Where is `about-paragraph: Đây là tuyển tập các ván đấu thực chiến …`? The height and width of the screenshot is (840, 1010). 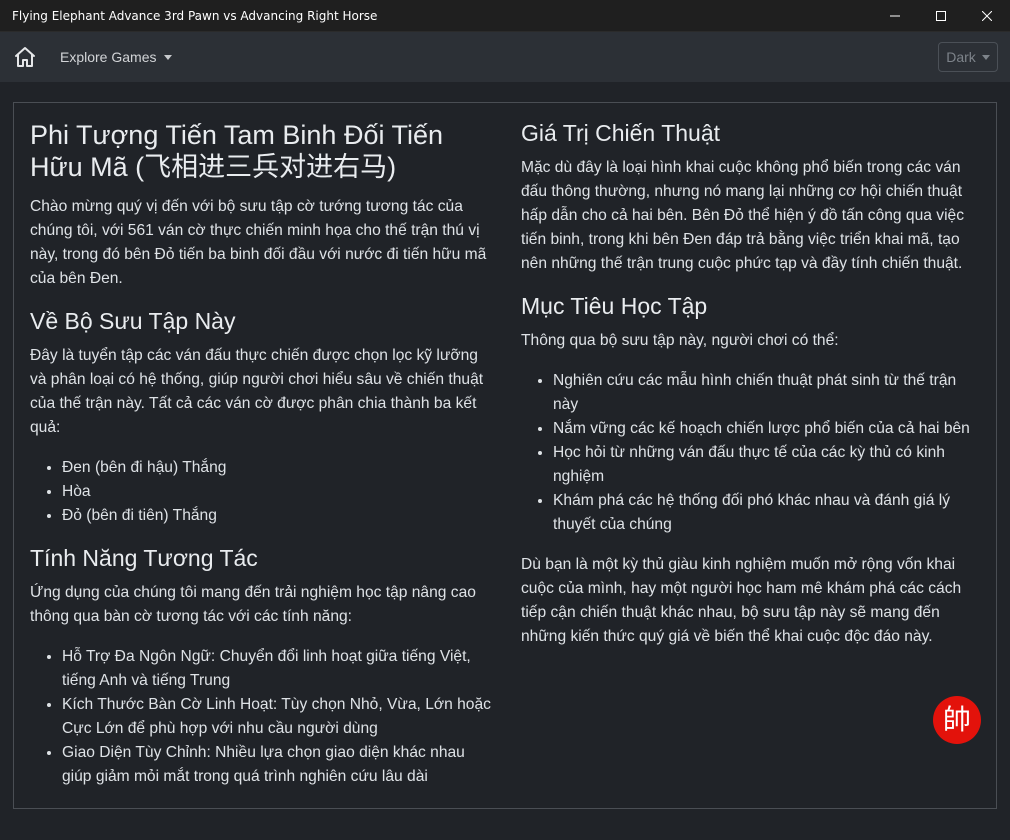 about-paragraph: Đây là tuyển tập các ván đấu thực chiến … is located at coordinates (257, 391).